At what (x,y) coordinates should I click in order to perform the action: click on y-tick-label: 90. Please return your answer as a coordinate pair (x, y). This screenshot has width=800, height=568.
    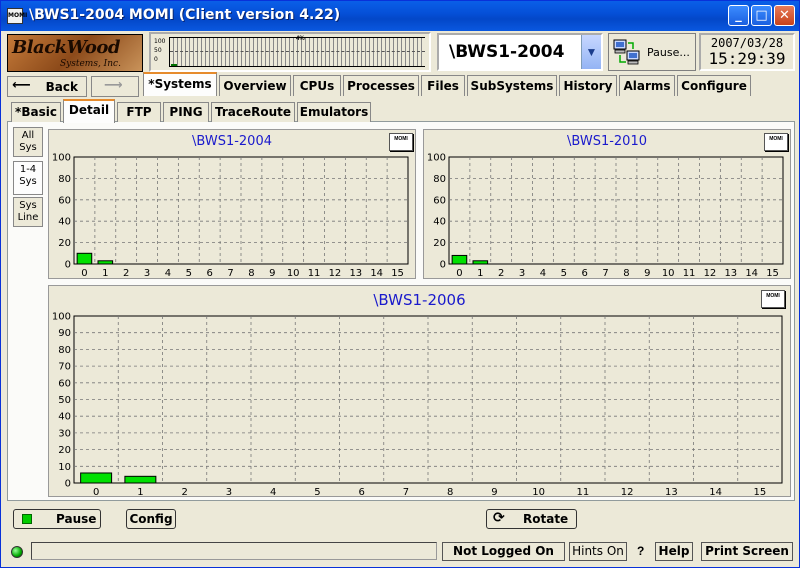
    Looking at the image, I should click on (64, 333).